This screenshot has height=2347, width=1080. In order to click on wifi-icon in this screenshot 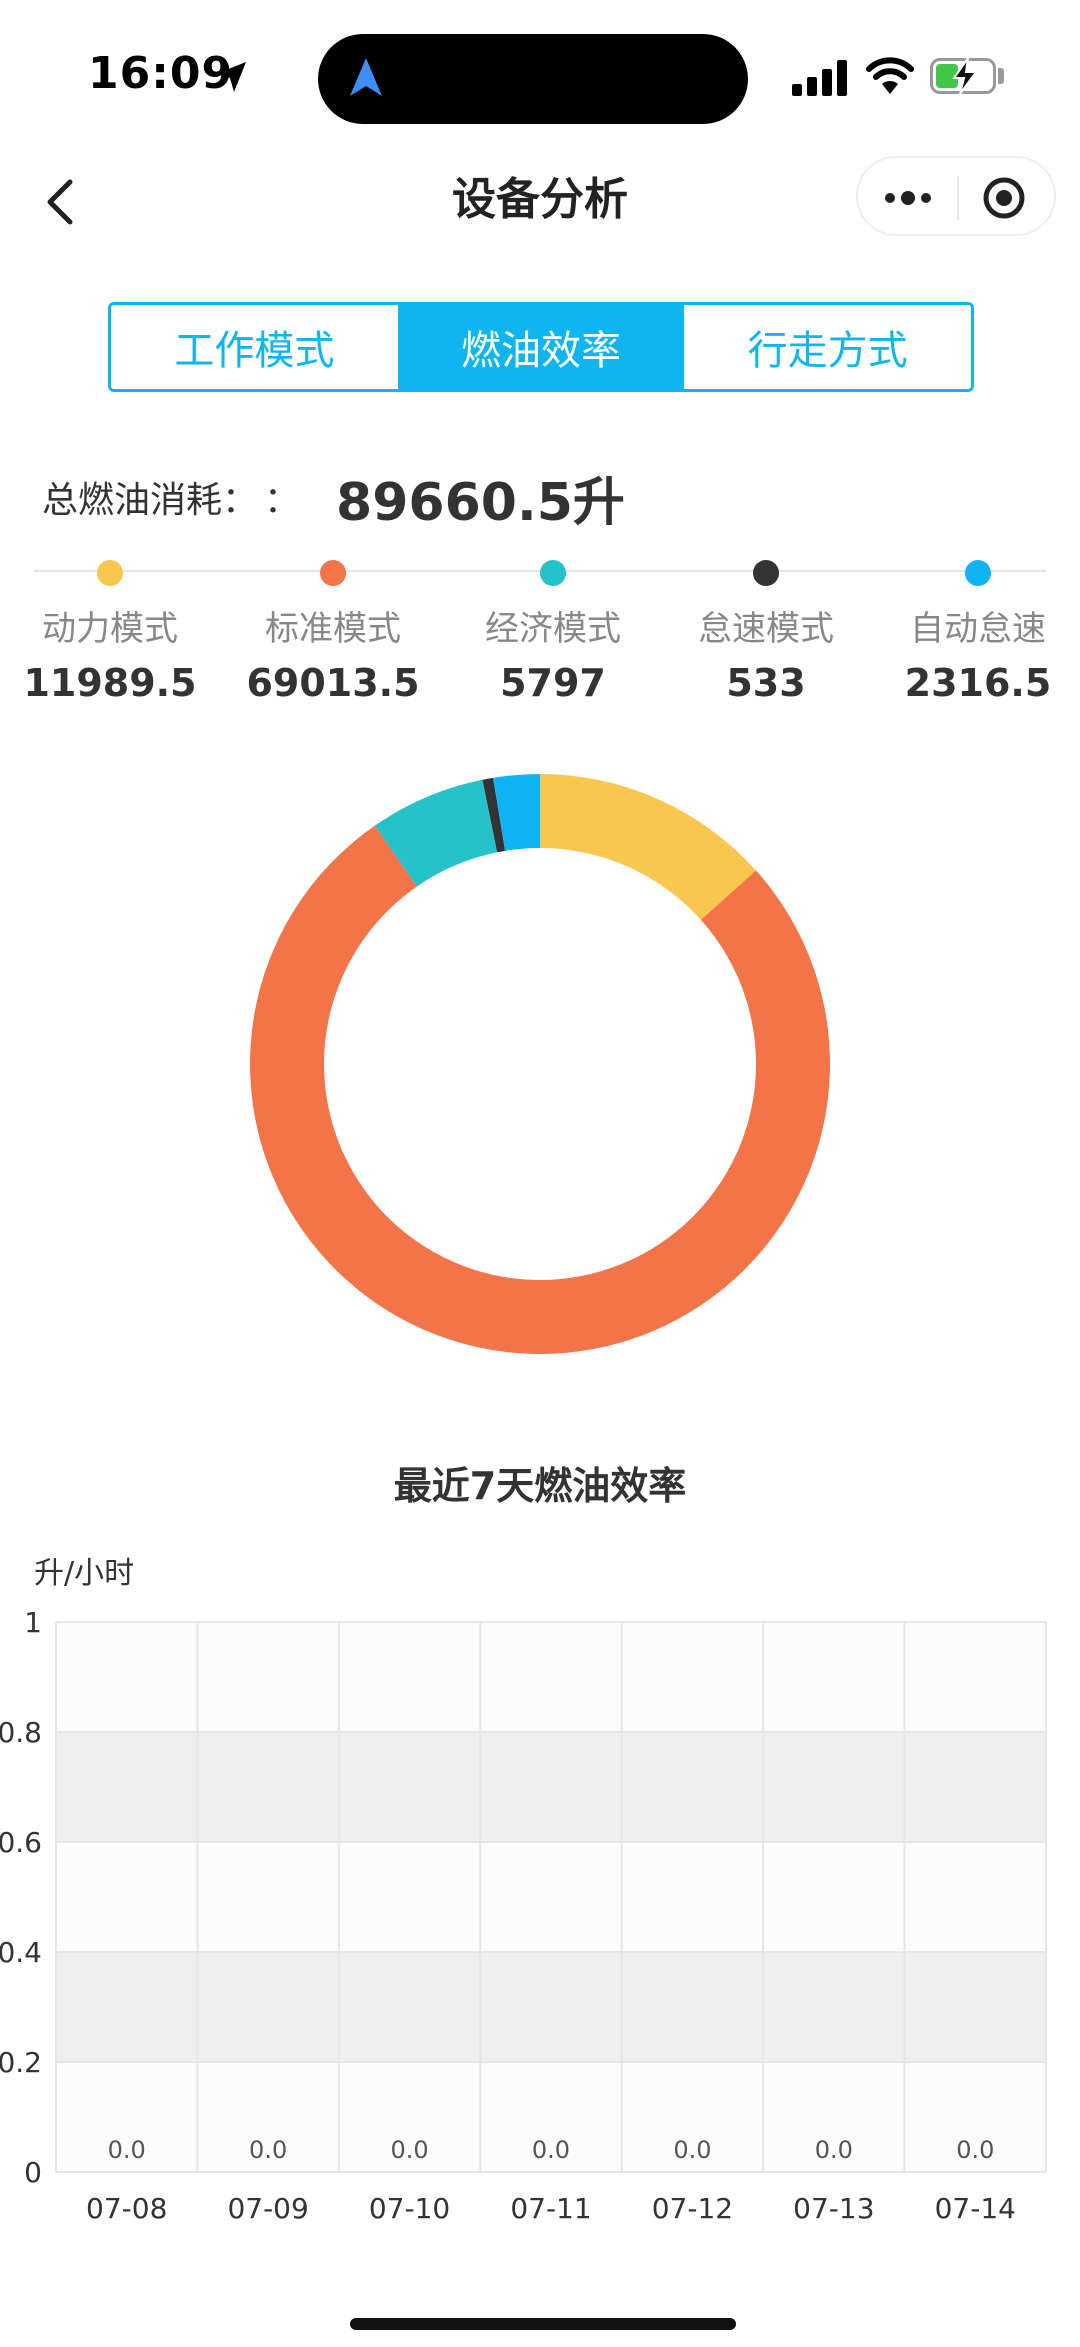, I will do `click(890, 75)`.